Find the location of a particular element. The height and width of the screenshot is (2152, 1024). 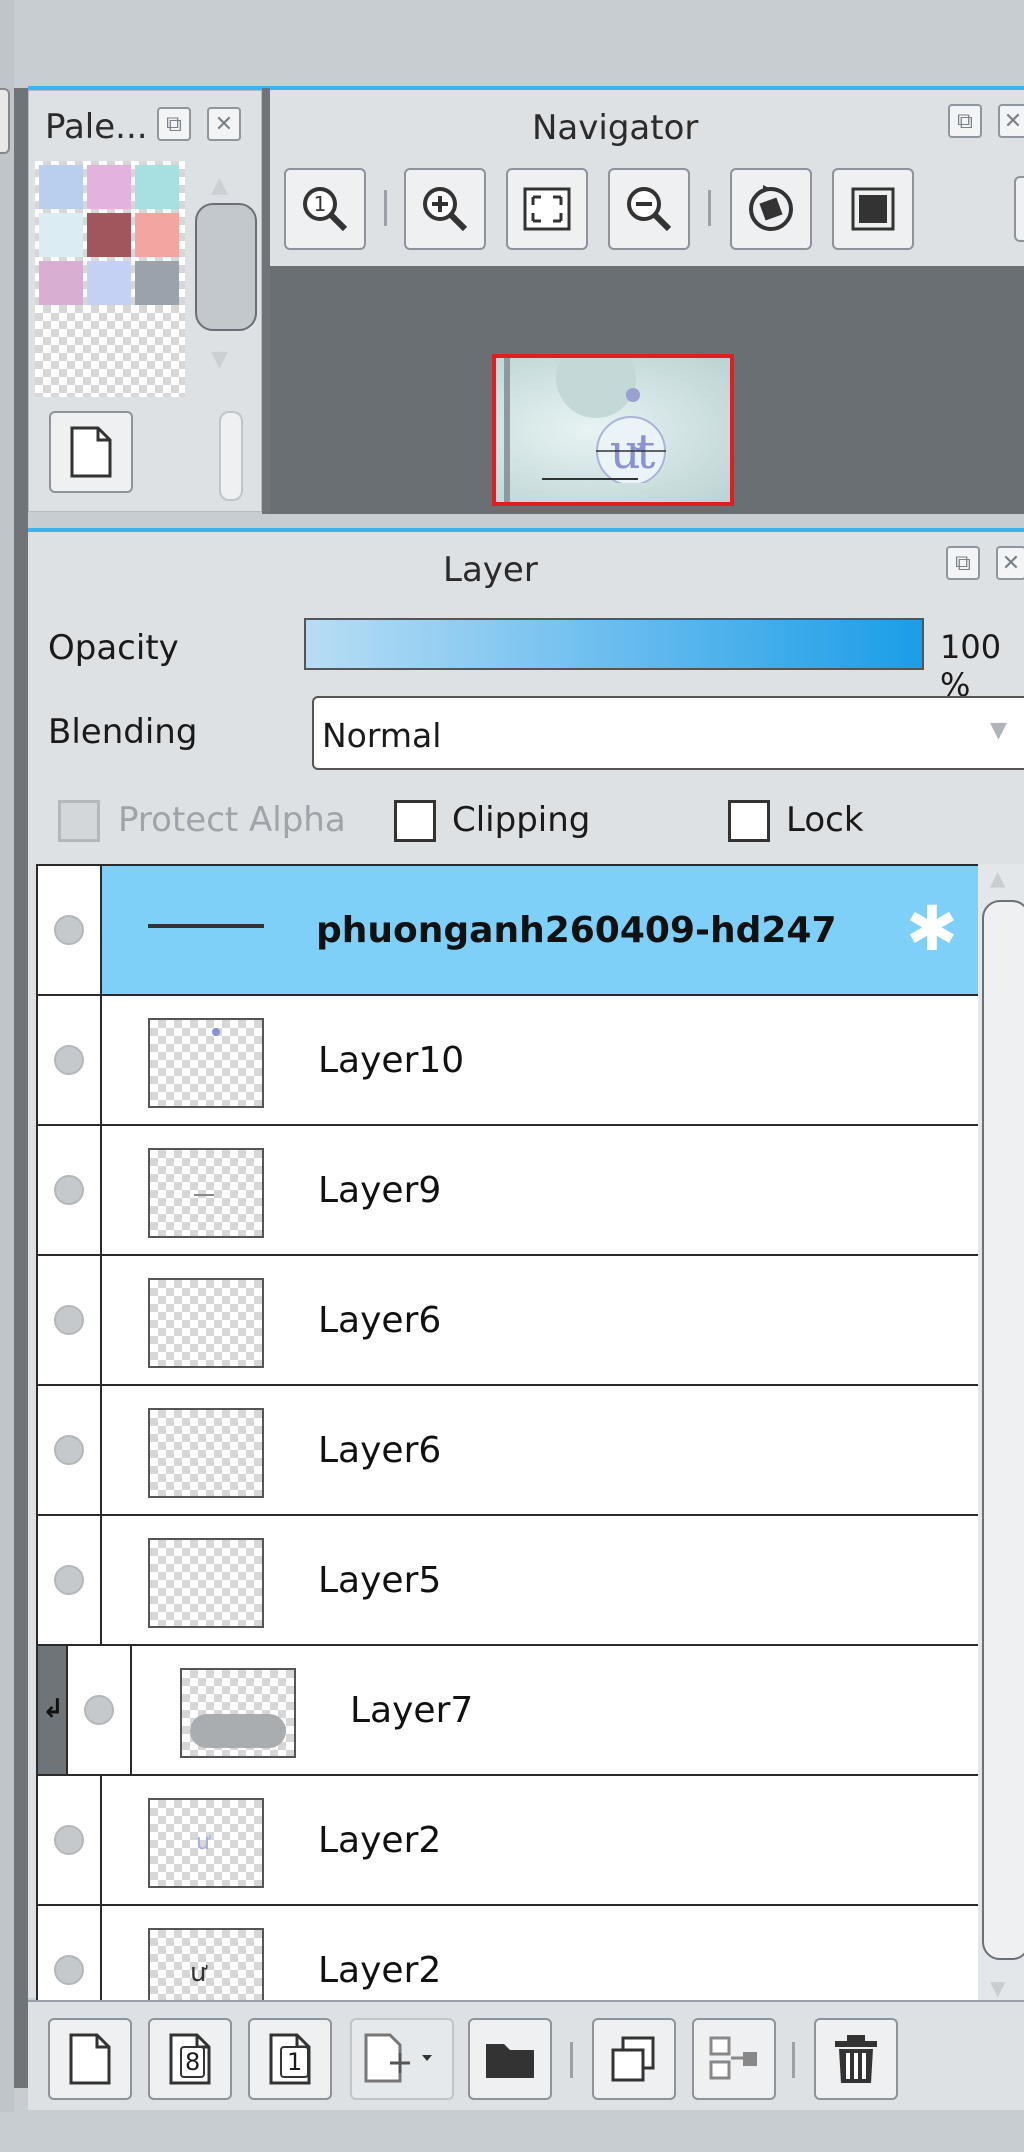

delete-layer-button is located at coordinates (856, 2059).